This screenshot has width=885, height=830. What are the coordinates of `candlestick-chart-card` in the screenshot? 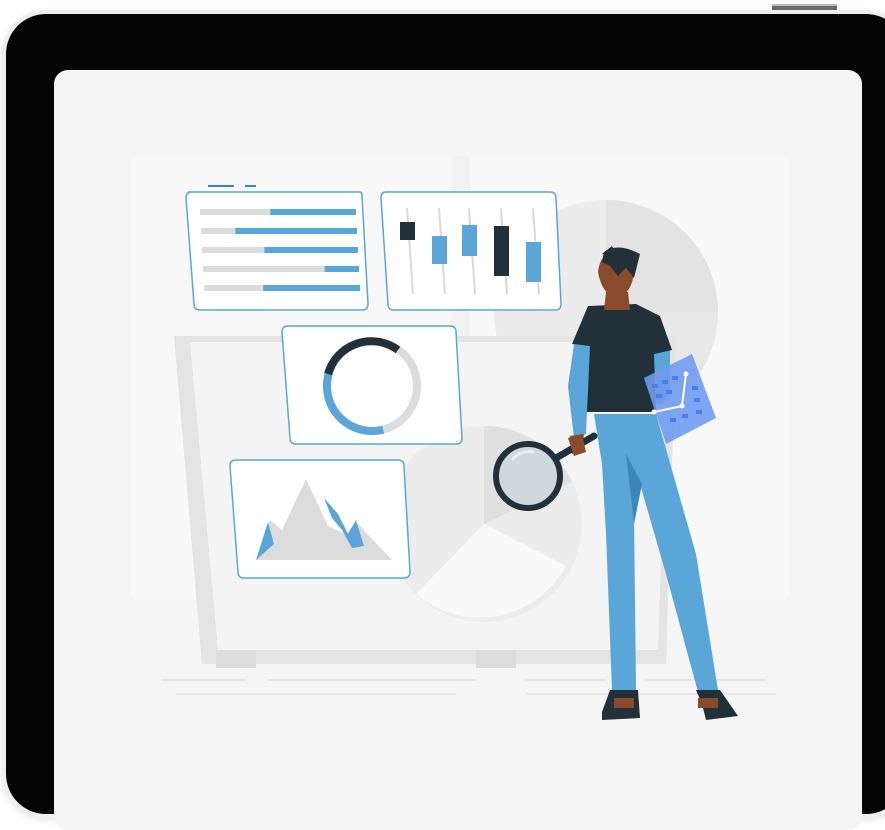 It's located at (471, 251).